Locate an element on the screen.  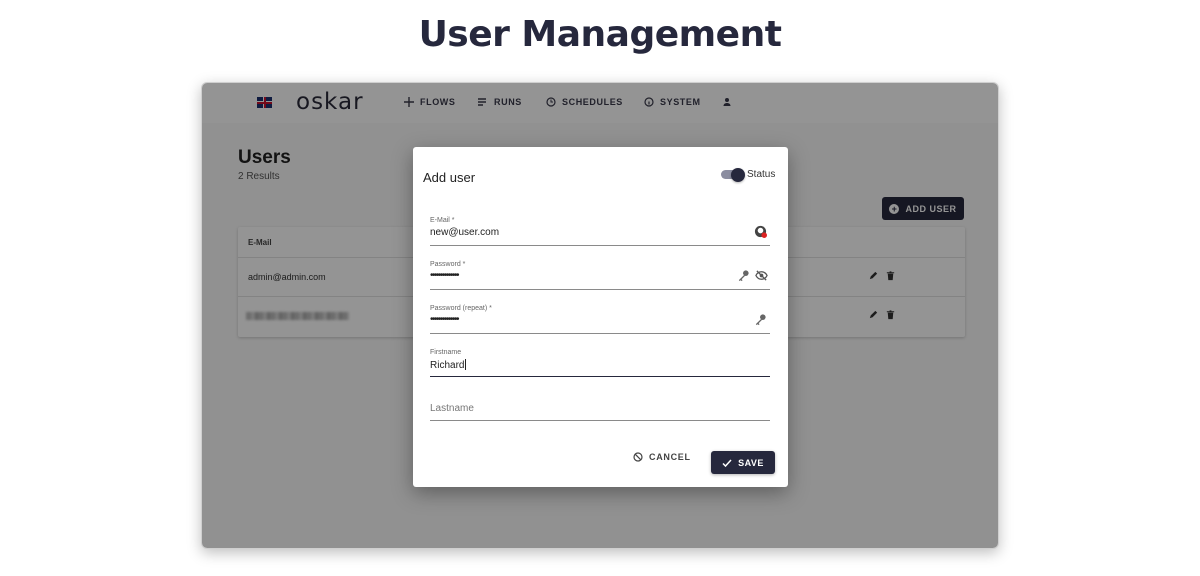
password-value: •••••••••••••• is located at coordinates (445, 275).